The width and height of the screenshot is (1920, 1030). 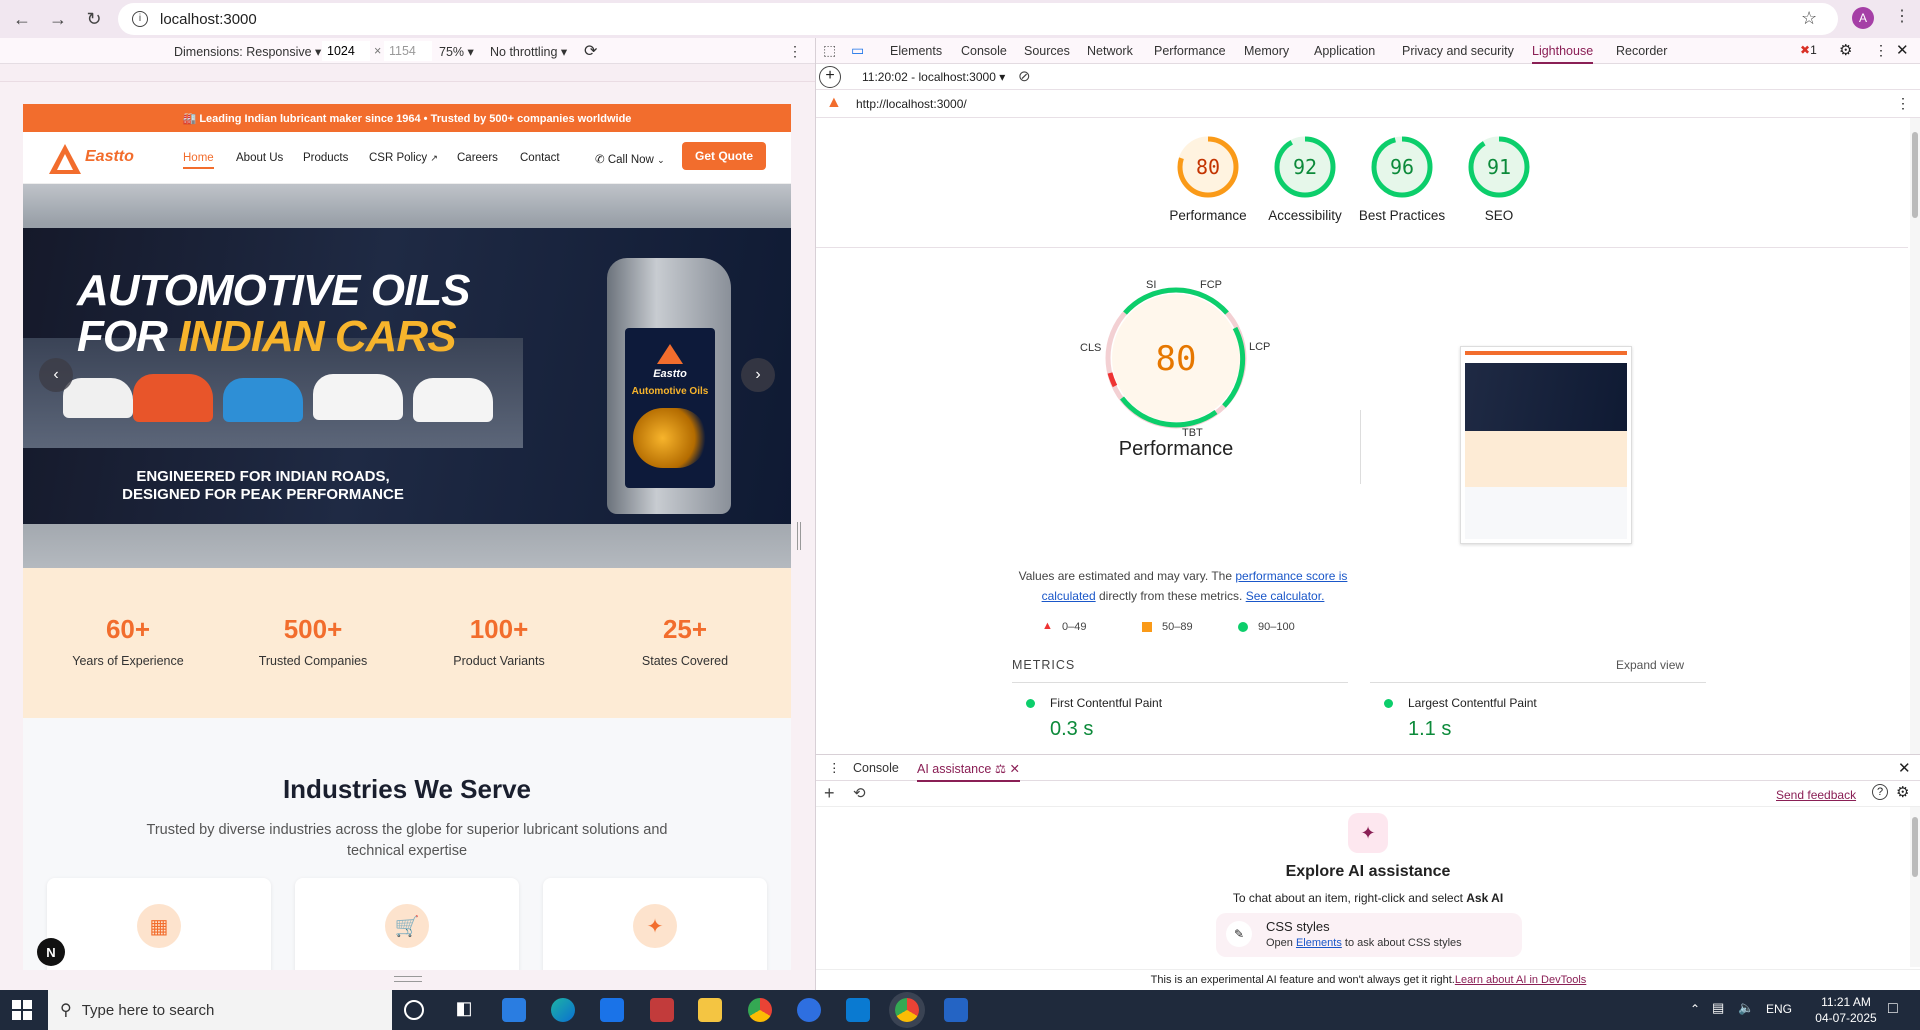 What do you see at coordinates (590, 51) in the screenshot?
I see `rotate-icon: ⟳` at bounding box center [590, 51].